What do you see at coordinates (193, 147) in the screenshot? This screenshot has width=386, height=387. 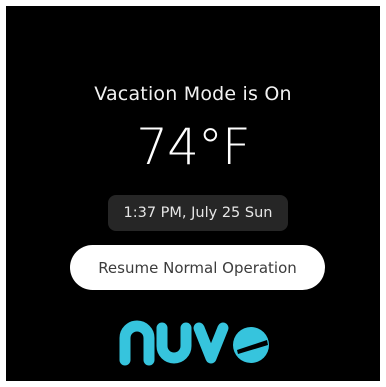 I see `temperature-readout: 74°F` at bounding box center [193, 147].